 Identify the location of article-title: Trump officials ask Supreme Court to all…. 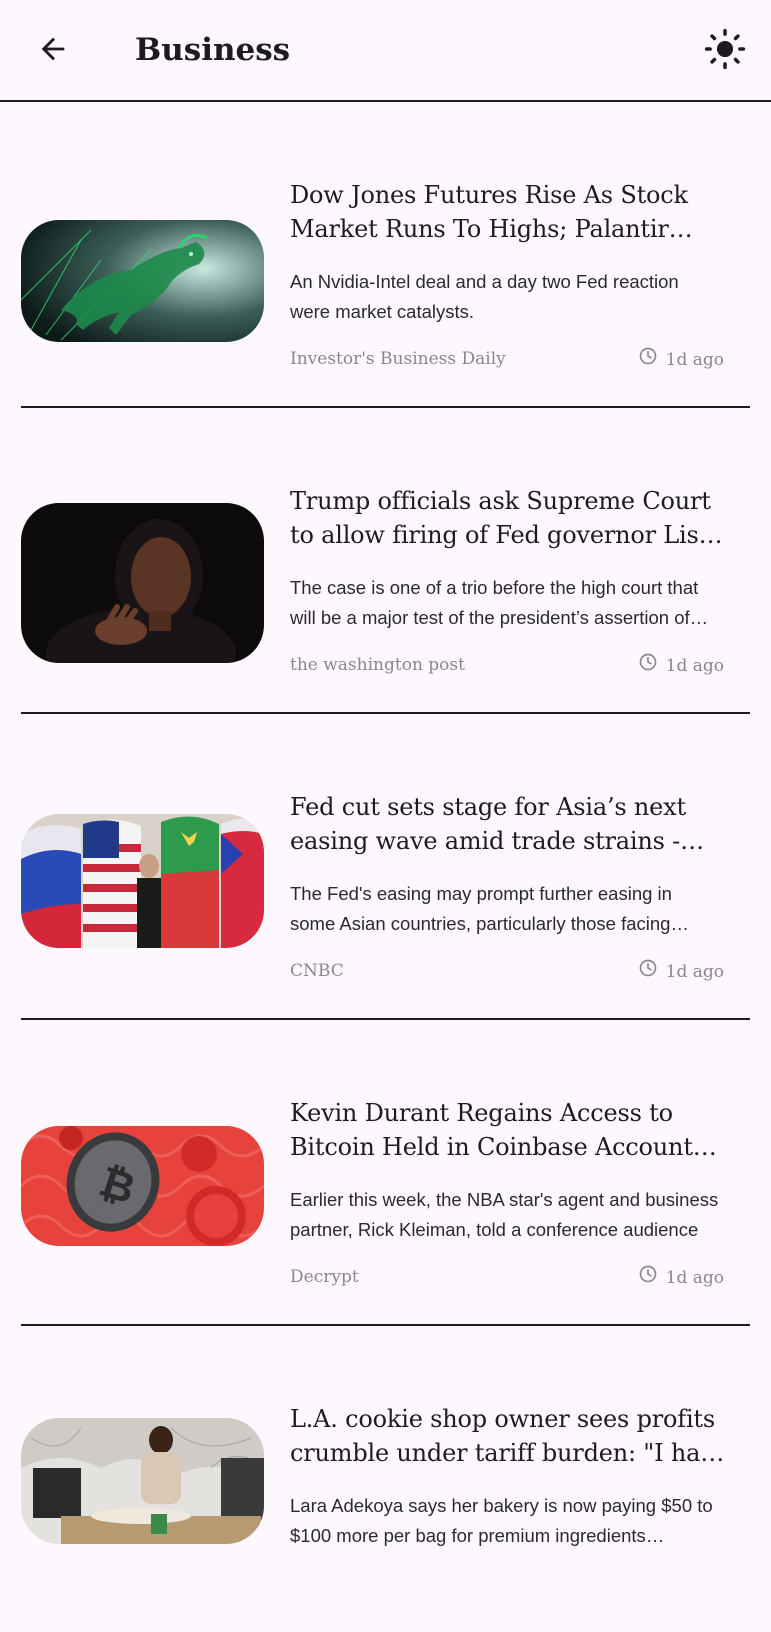
(501, 518).